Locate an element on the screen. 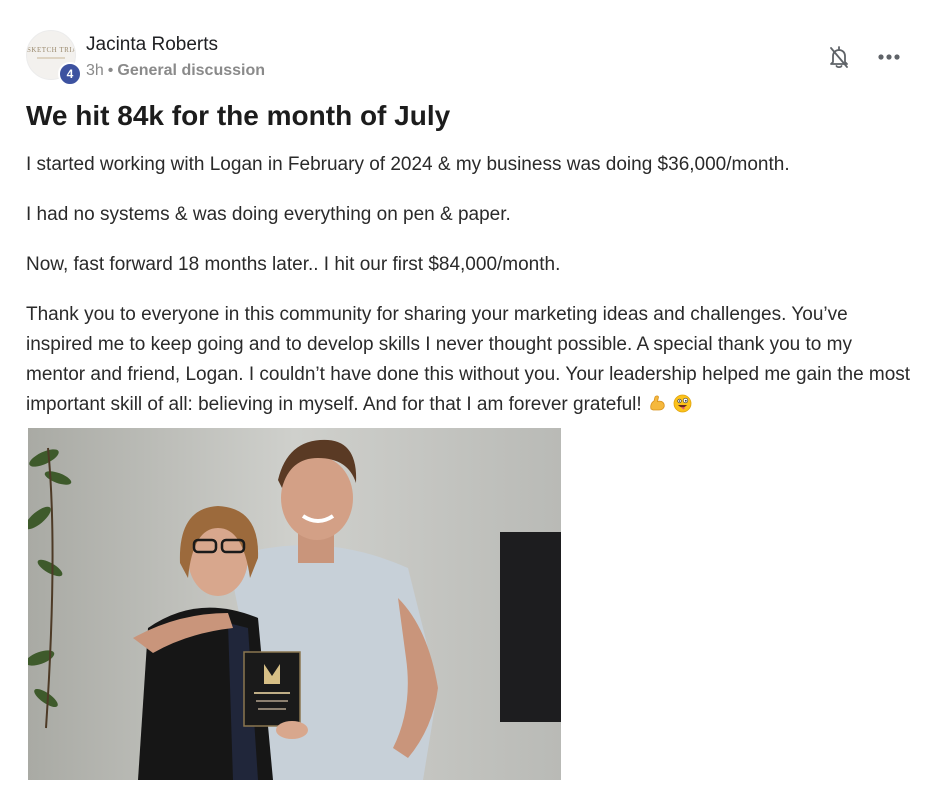 The height and width of the screenshot is (788, 940). more-dots-icon is located at coordinates (889, 57).